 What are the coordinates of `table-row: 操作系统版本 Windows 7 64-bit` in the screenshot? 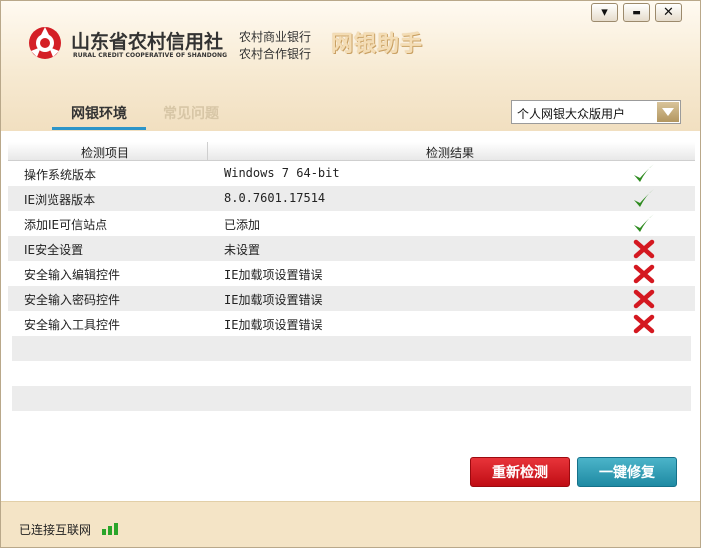 It's located at (351, 173).